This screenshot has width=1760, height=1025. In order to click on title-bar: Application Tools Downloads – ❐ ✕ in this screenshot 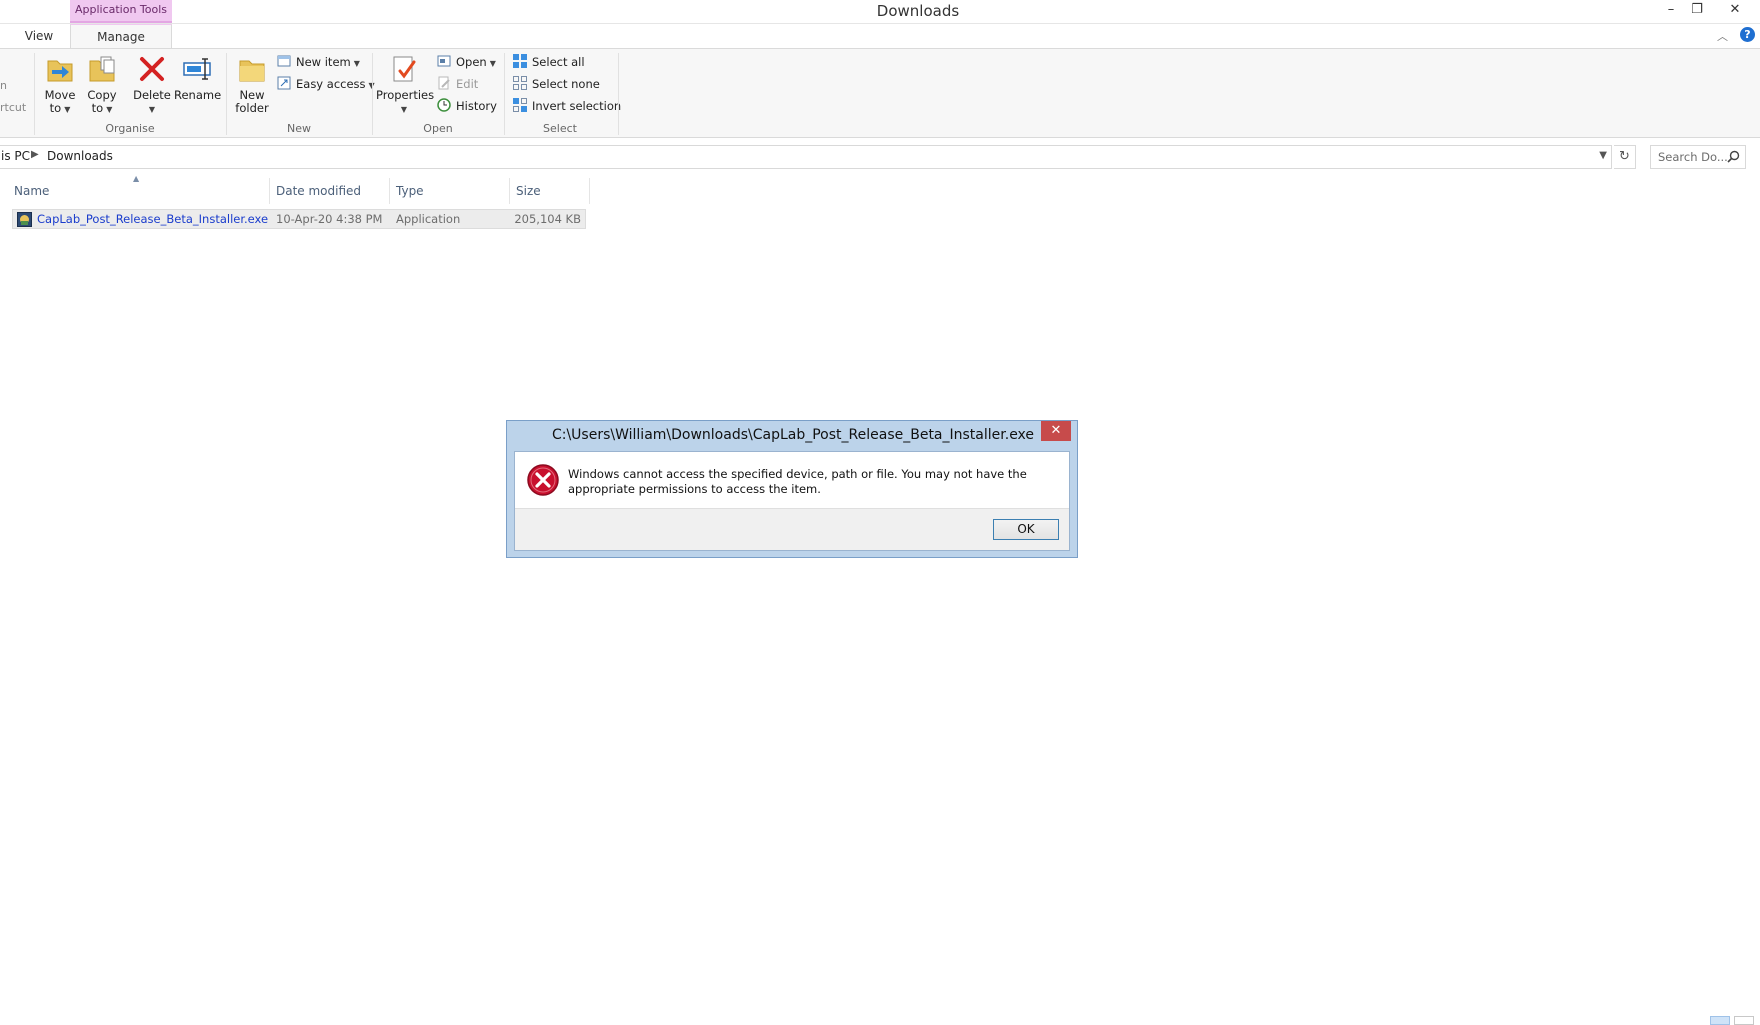, I will do `click(880, 12)`.